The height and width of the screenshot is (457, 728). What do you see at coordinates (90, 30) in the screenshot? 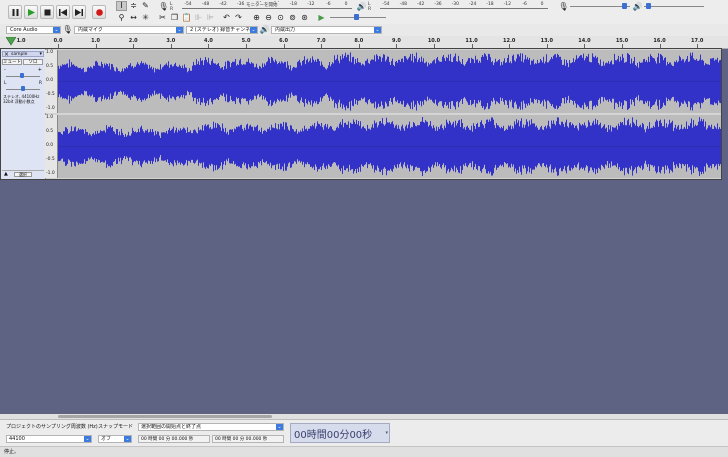
I see `recording-device-value: 内蔵マイク` at bounding box center [90, 30].